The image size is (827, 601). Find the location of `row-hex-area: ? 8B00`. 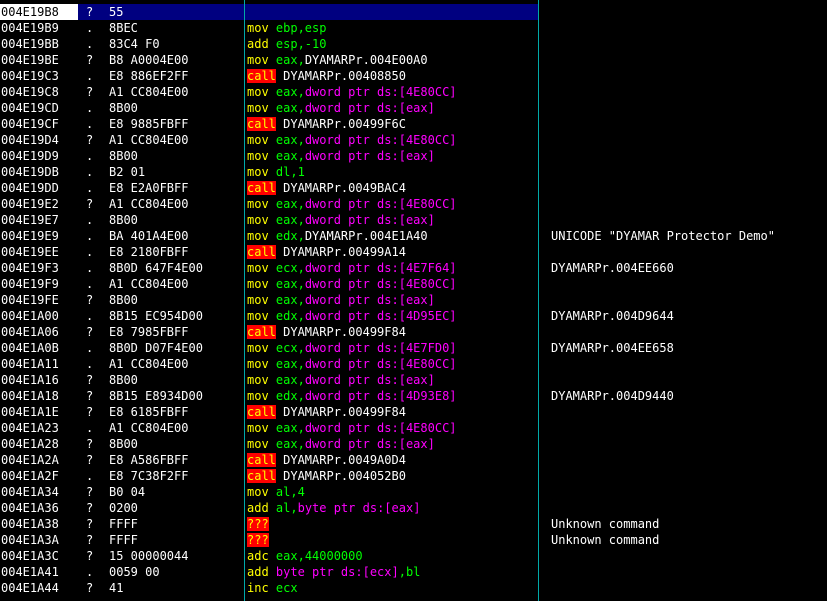

row-hex-area: ? 8B00 is located at coordinates (161, 380).